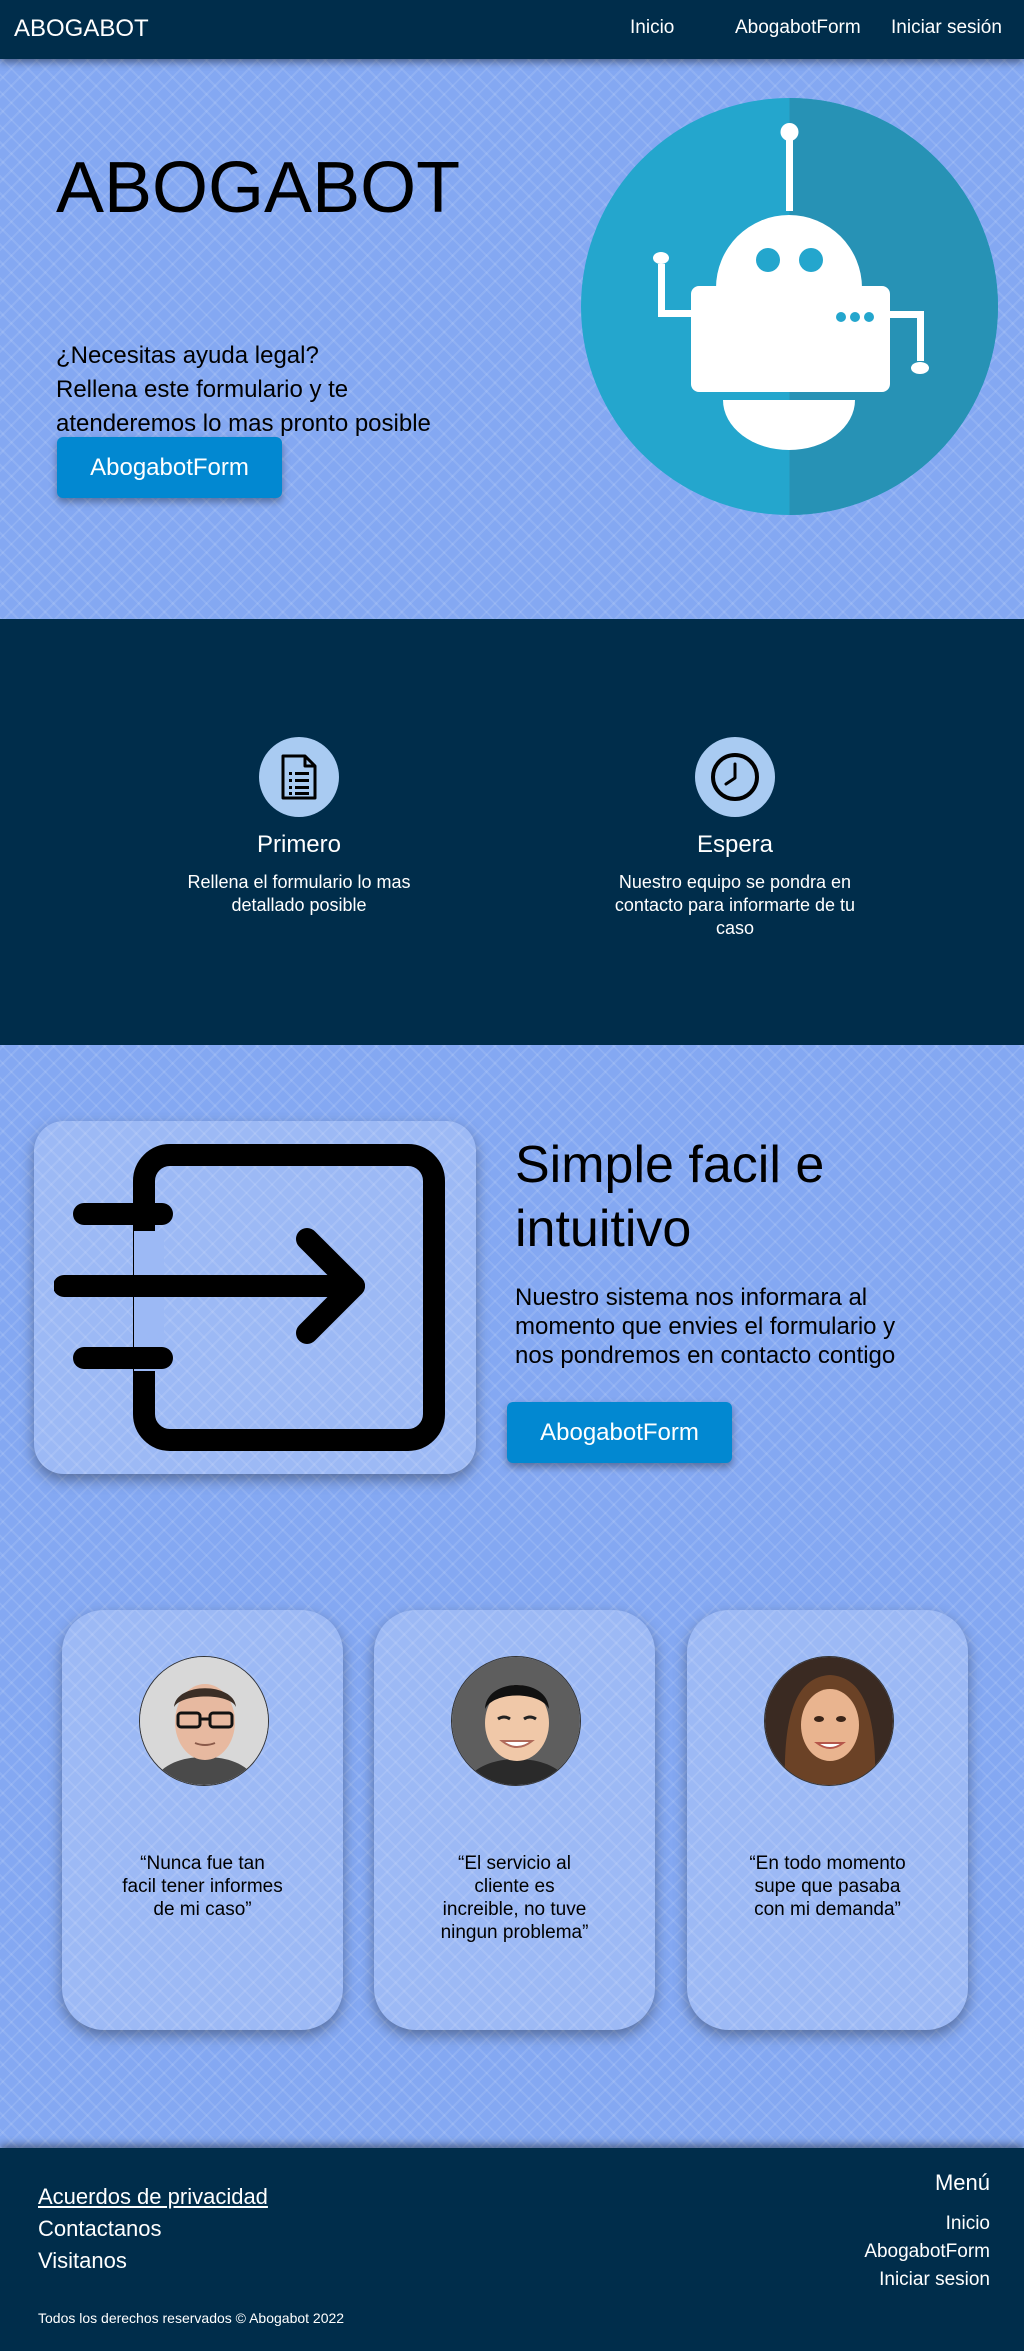 The height and width of the screenshot is (2351, 1024). What do you see at coordinates (187, 355) in the screenshot?
I see `hero-line: ¿Necesitas ayuda legal?` at bounding box center [187, 355].